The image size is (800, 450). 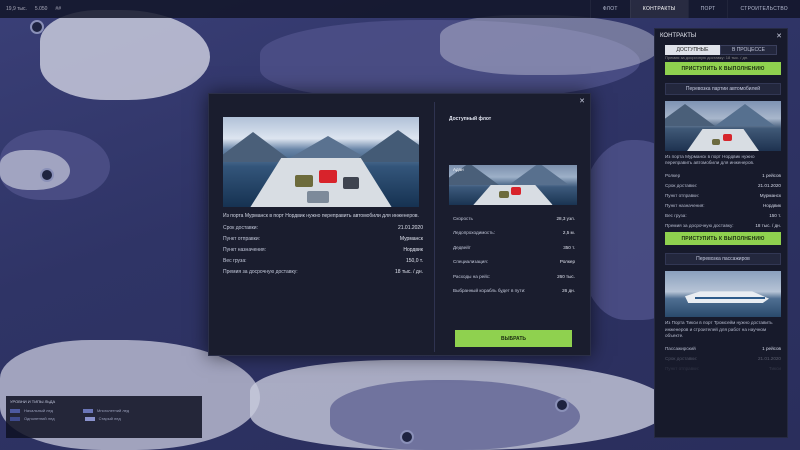 What do you see at coordinates (33, 401) in the screenshot?
I see `legend-title: УРОВНИ И ТИПЫ ЛЬДА` at bounding box center [33, 401].